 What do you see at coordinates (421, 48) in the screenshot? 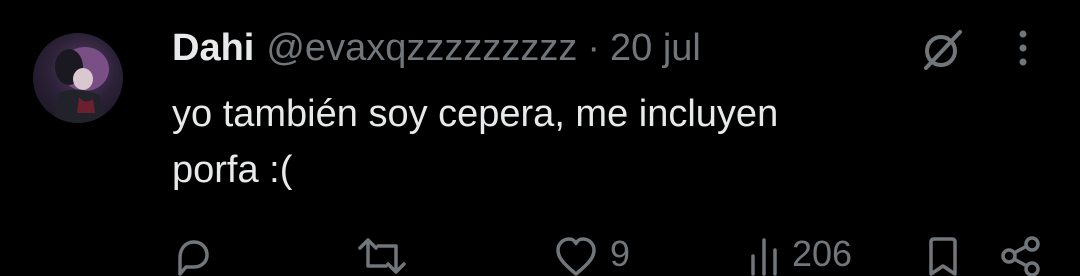
I see `author-handle: @evaxqzzzzzzzzz` at bounding box center [421, 48].